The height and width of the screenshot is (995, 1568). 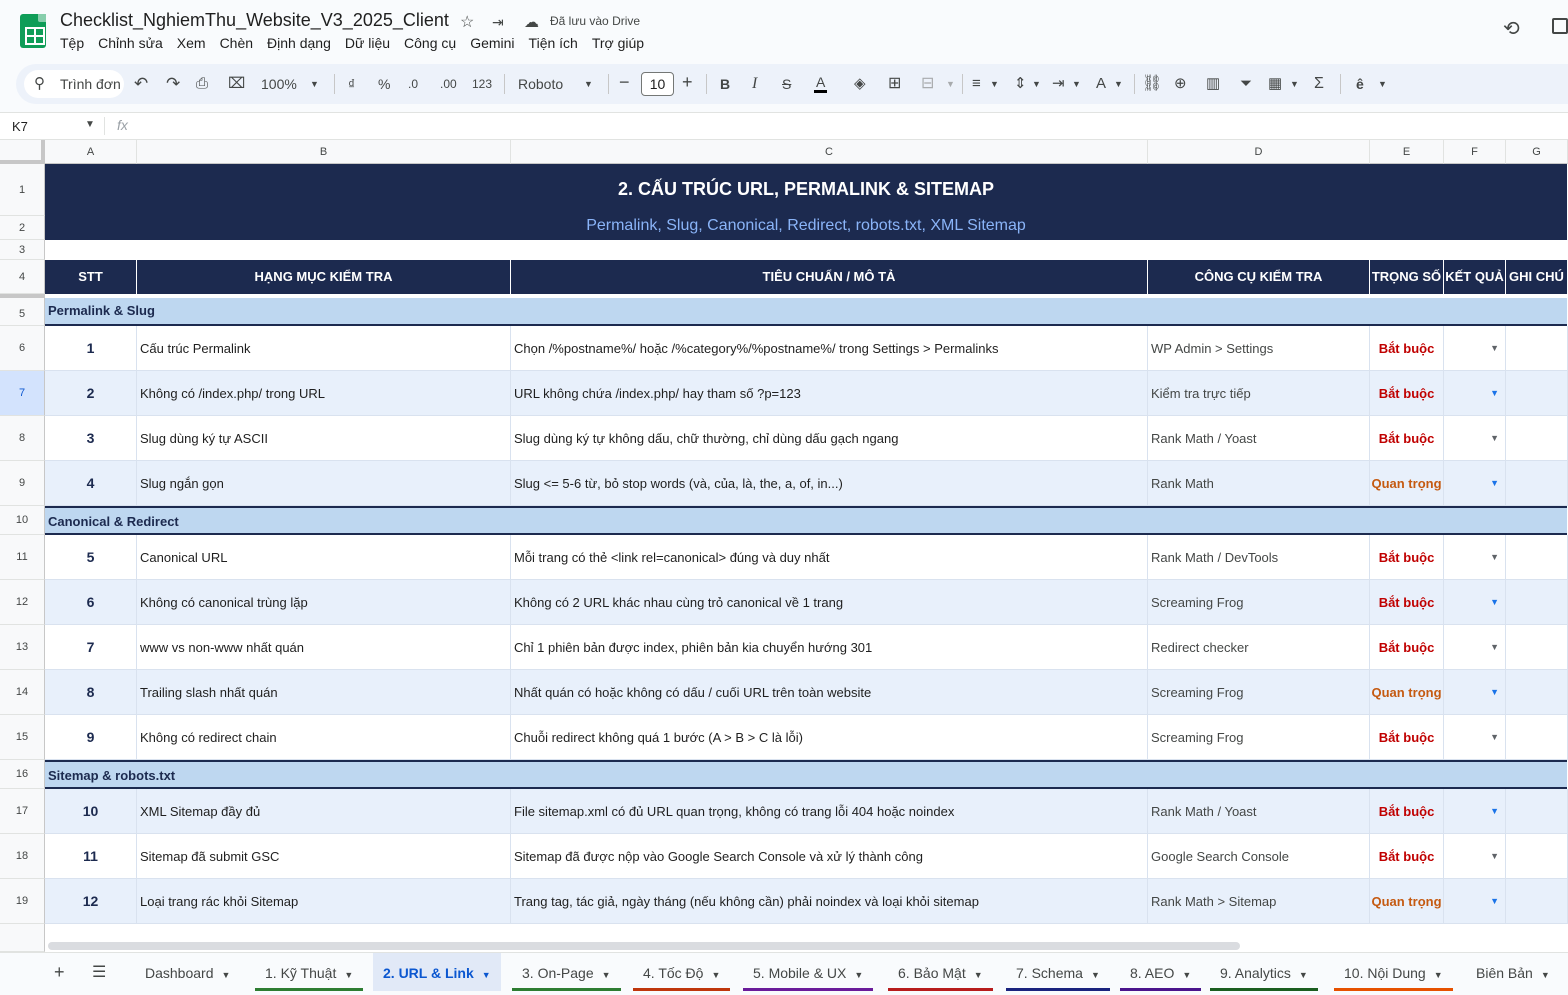 What do you see at coordinates (1020, 84) in the screenshot?
I see `vertical-align-icon: ⇕` at bounding box center [1020, 84].